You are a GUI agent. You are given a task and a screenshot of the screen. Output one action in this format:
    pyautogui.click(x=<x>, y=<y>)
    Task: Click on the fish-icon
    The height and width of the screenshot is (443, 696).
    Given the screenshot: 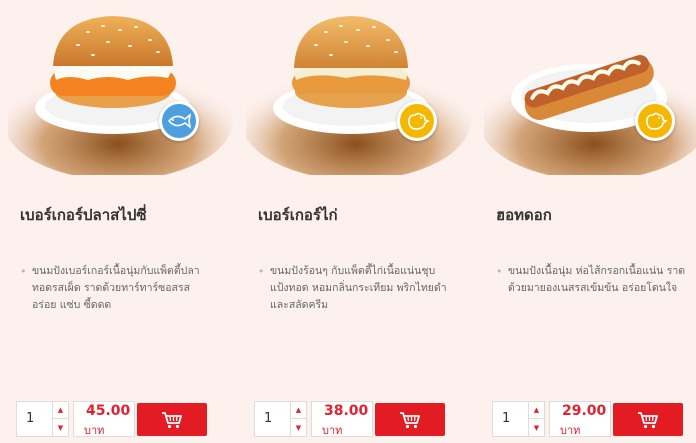 What is the action you would take?
    pyautogui.click(x=179, y=121)
    